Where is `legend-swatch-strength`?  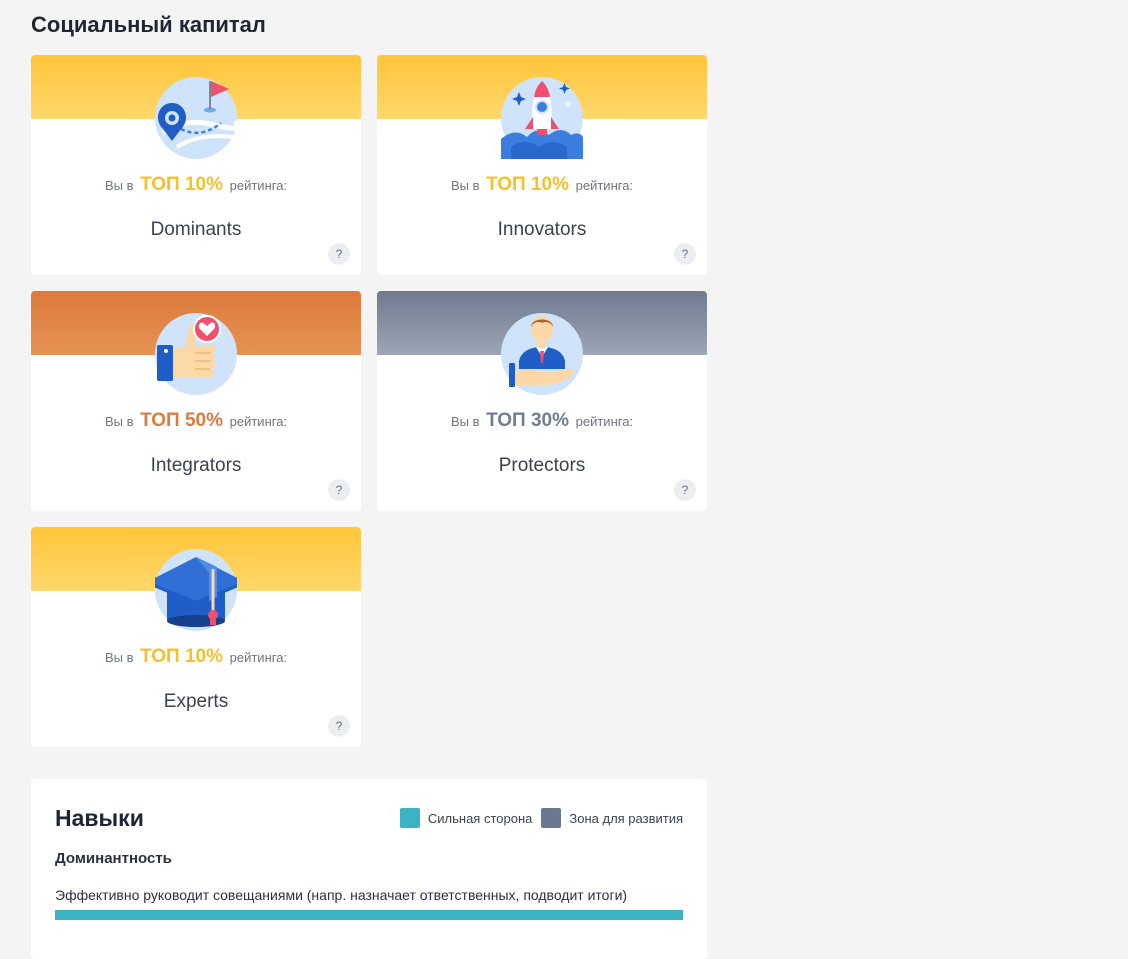 legend-swatch-strength is located at coordinates (409, 818).